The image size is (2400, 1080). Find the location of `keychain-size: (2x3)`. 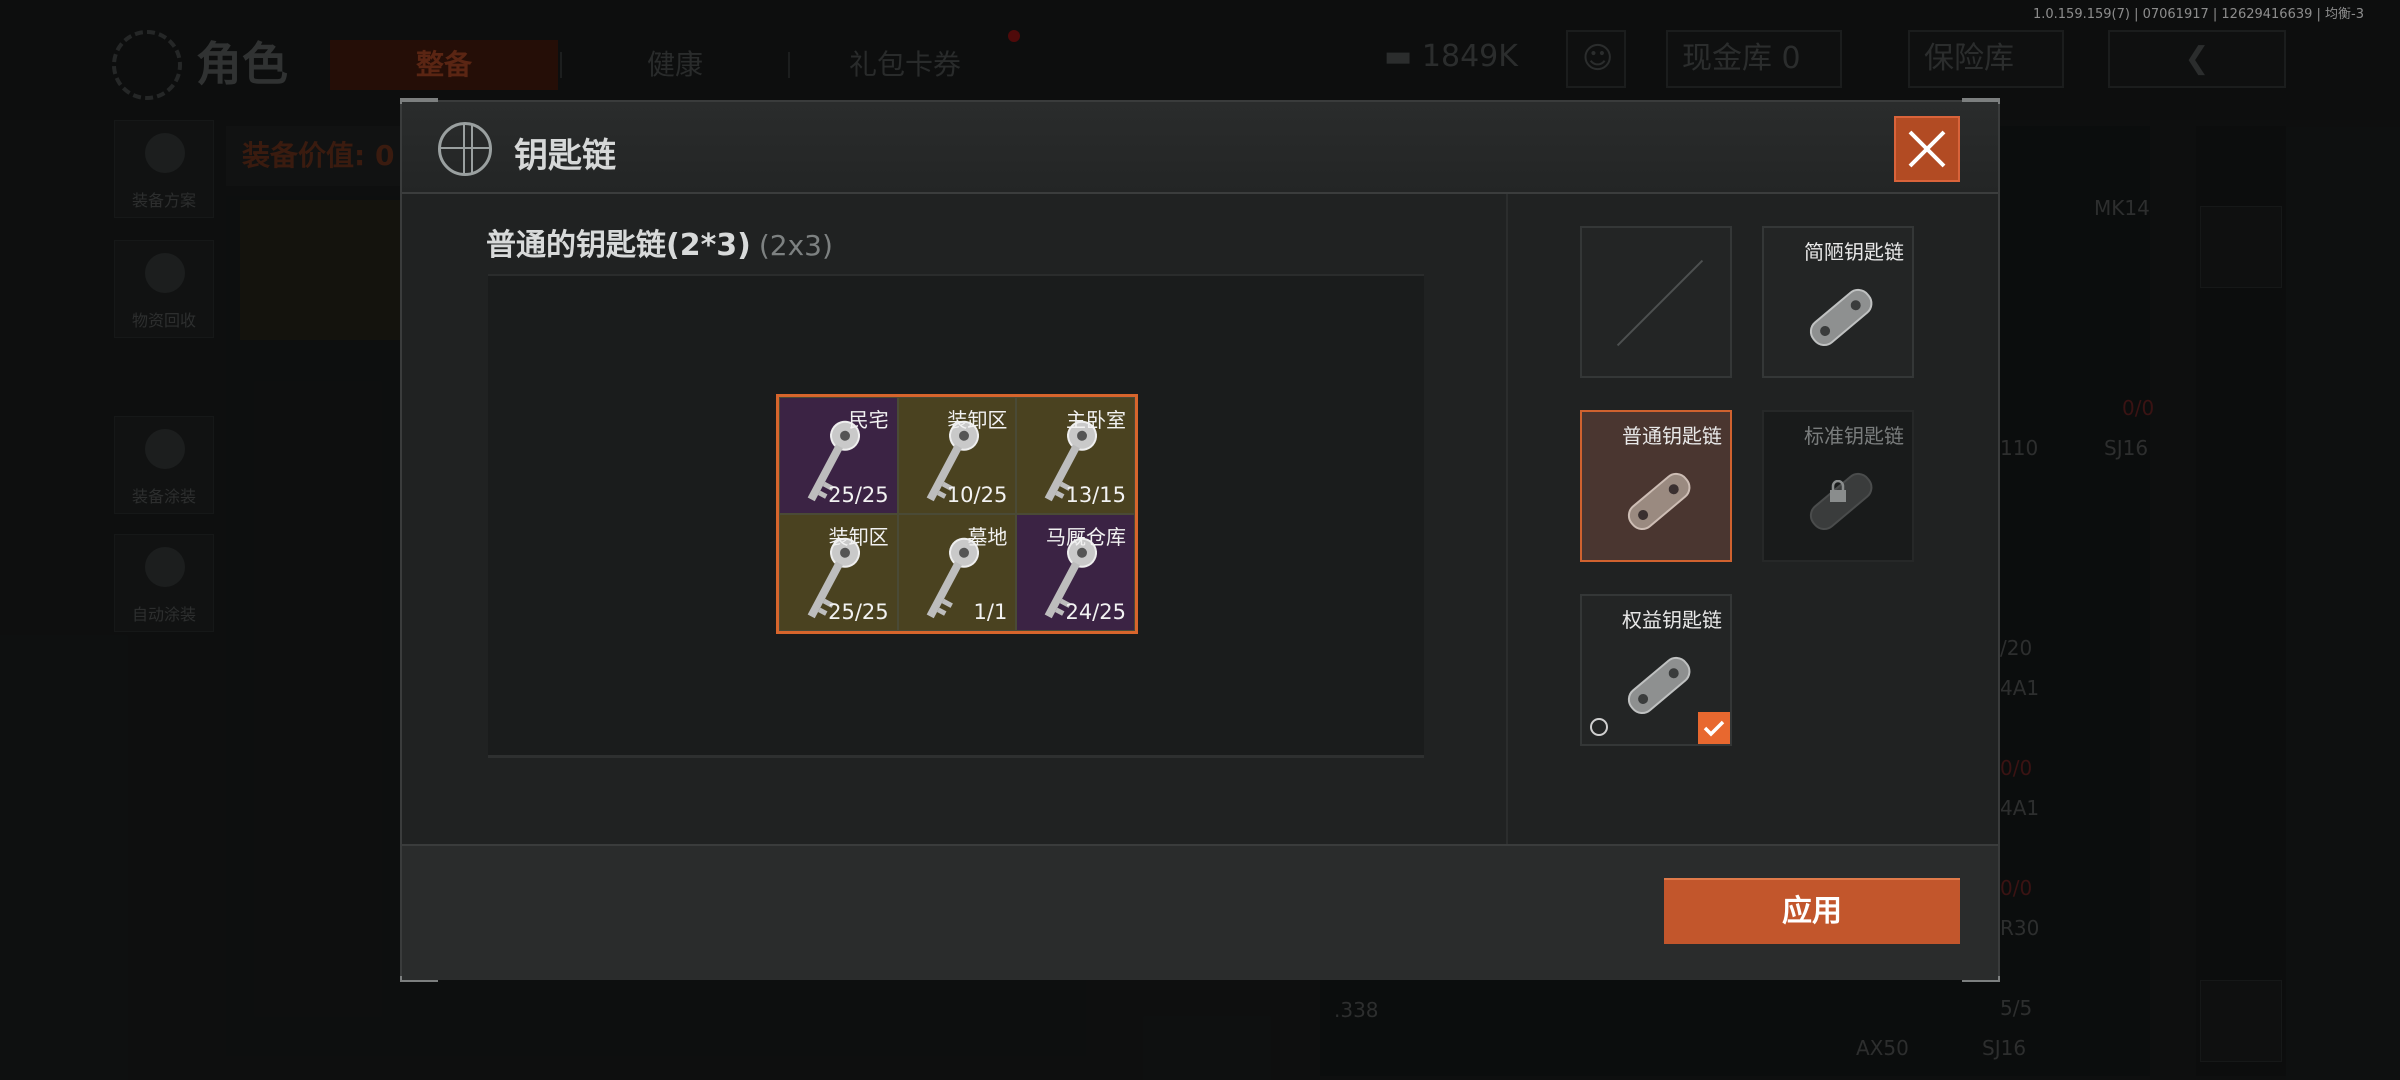

keychain-size: (2x3) is located at coordinates (795, 245).